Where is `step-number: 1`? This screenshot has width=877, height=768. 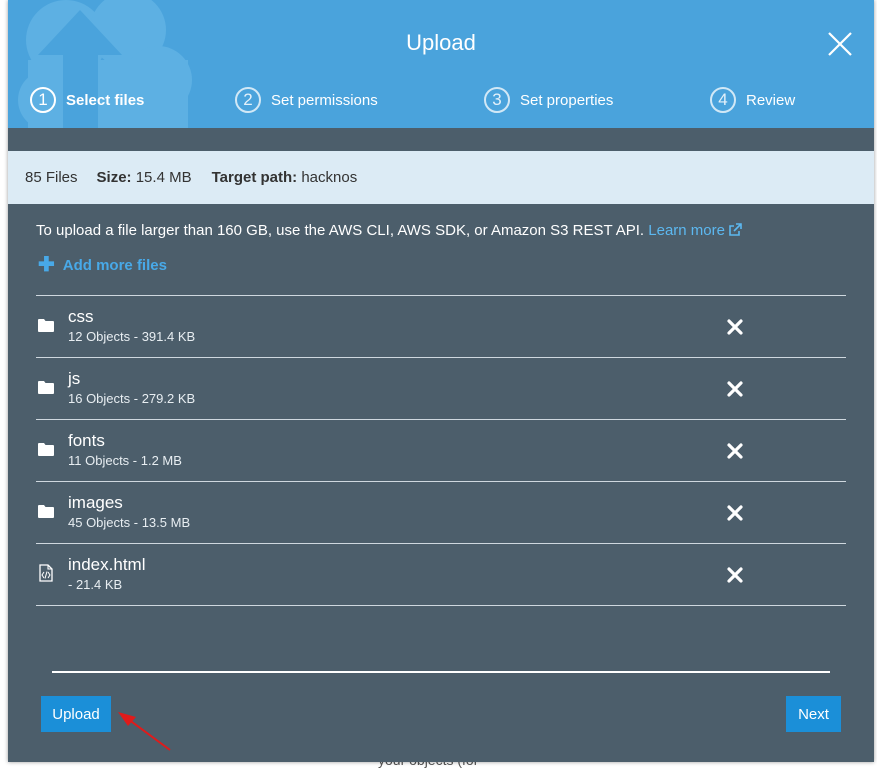 step-number: 1 is located at coordinates (43, 100).